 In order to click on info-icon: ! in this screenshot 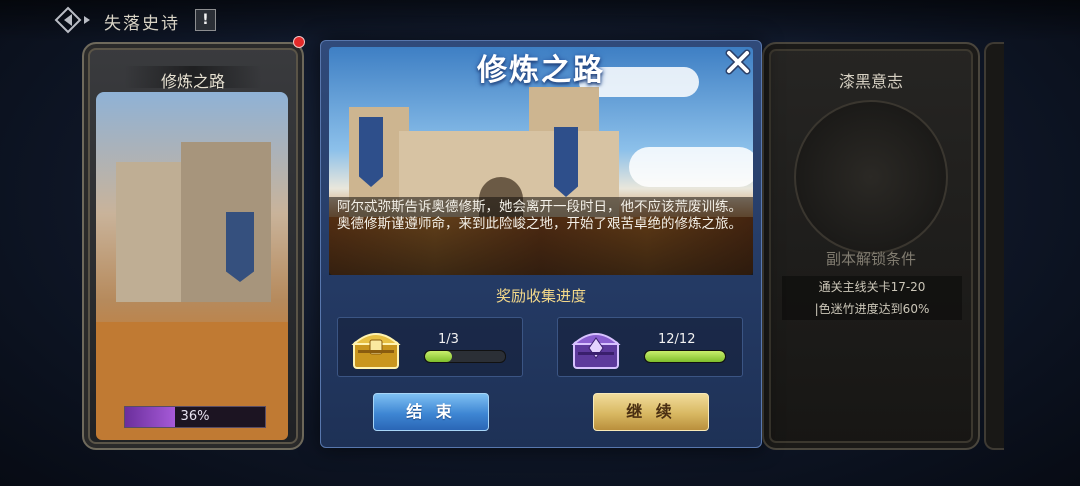, I will do `click(205, 20)`.